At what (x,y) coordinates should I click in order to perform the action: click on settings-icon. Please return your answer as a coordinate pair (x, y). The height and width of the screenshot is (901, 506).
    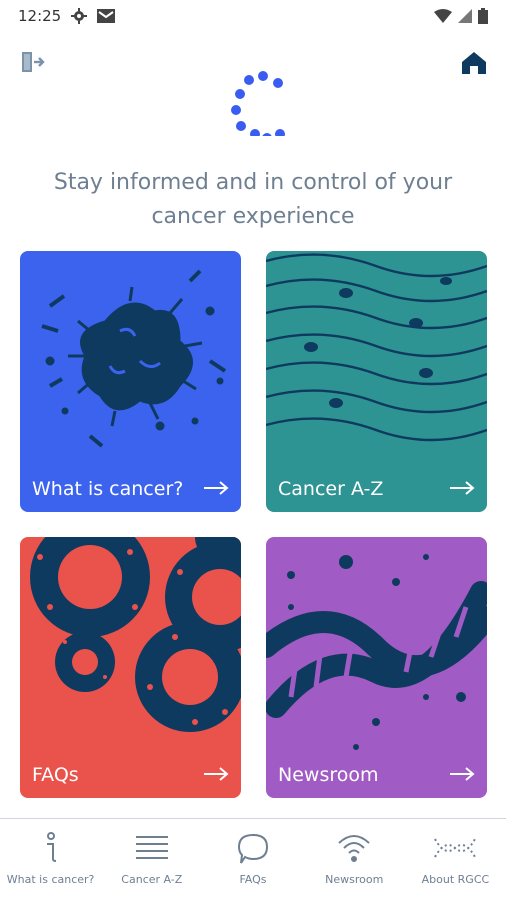
    Looking at the image, I should click on (79, 16).